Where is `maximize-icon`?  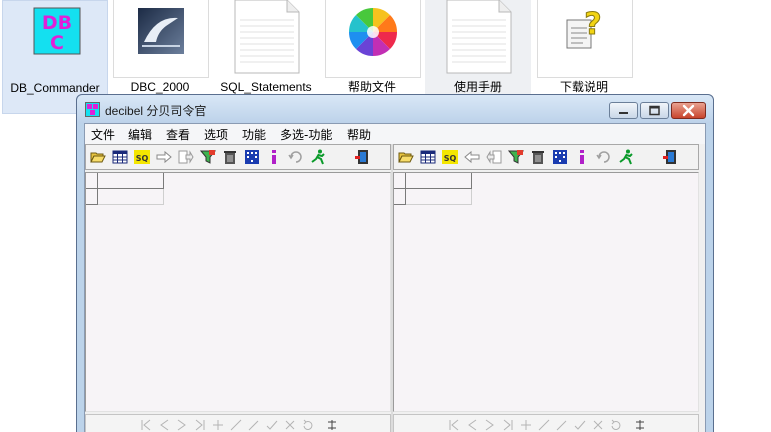
maximize-icon is located at coordinates (654, 110).